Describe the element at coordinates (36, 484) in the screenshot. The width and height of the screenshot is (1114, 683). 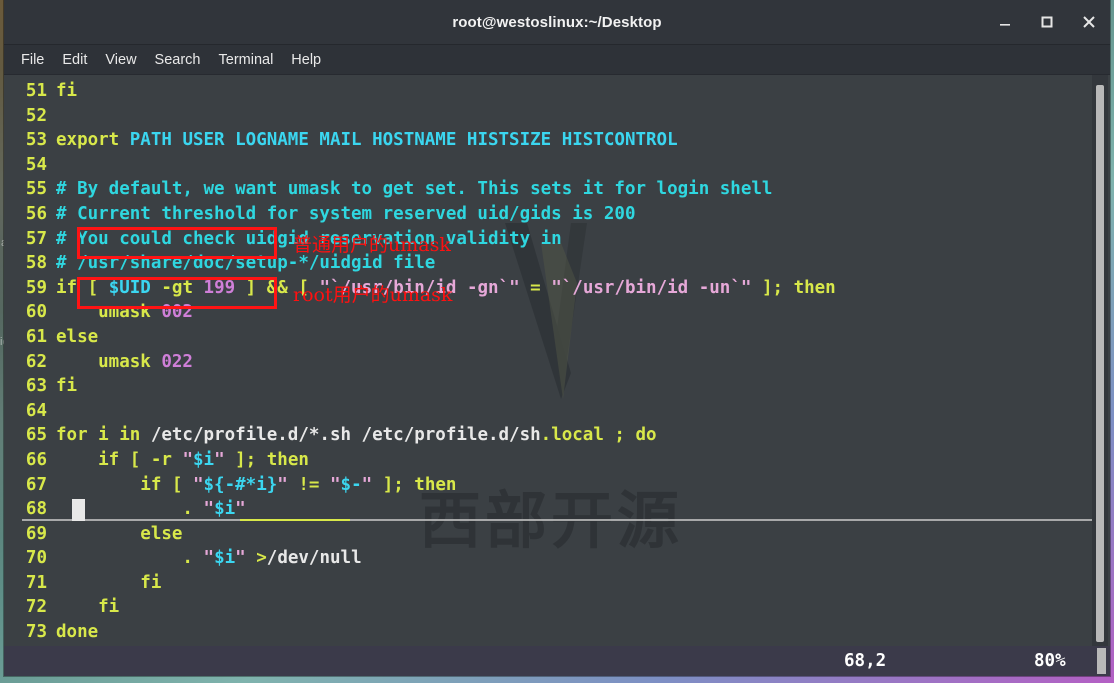
I see `line-number: 67` at that location.